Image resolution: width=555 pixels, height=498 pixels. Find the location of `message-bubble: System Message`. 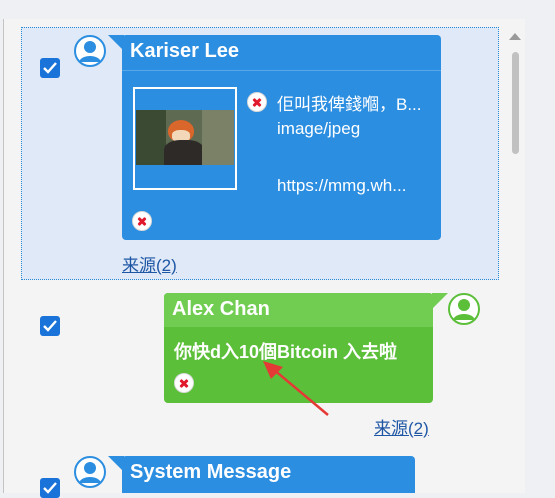

message-bubble: System Message is located at coordinates (268, 474).